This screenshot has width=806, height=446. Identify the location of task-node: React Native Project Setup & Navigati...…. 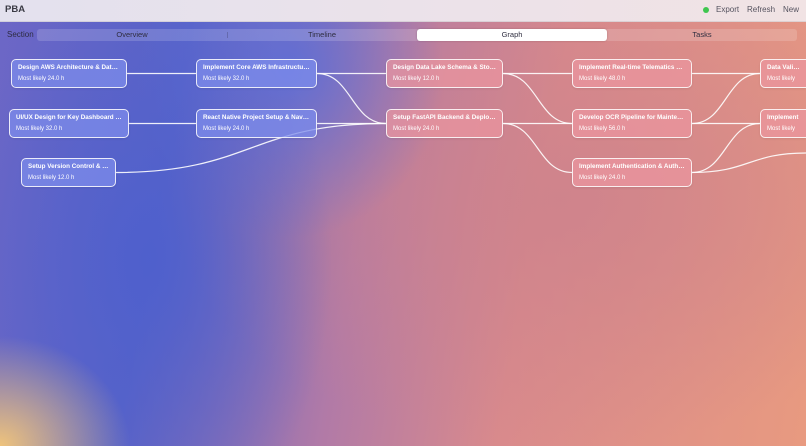
(256, 123).